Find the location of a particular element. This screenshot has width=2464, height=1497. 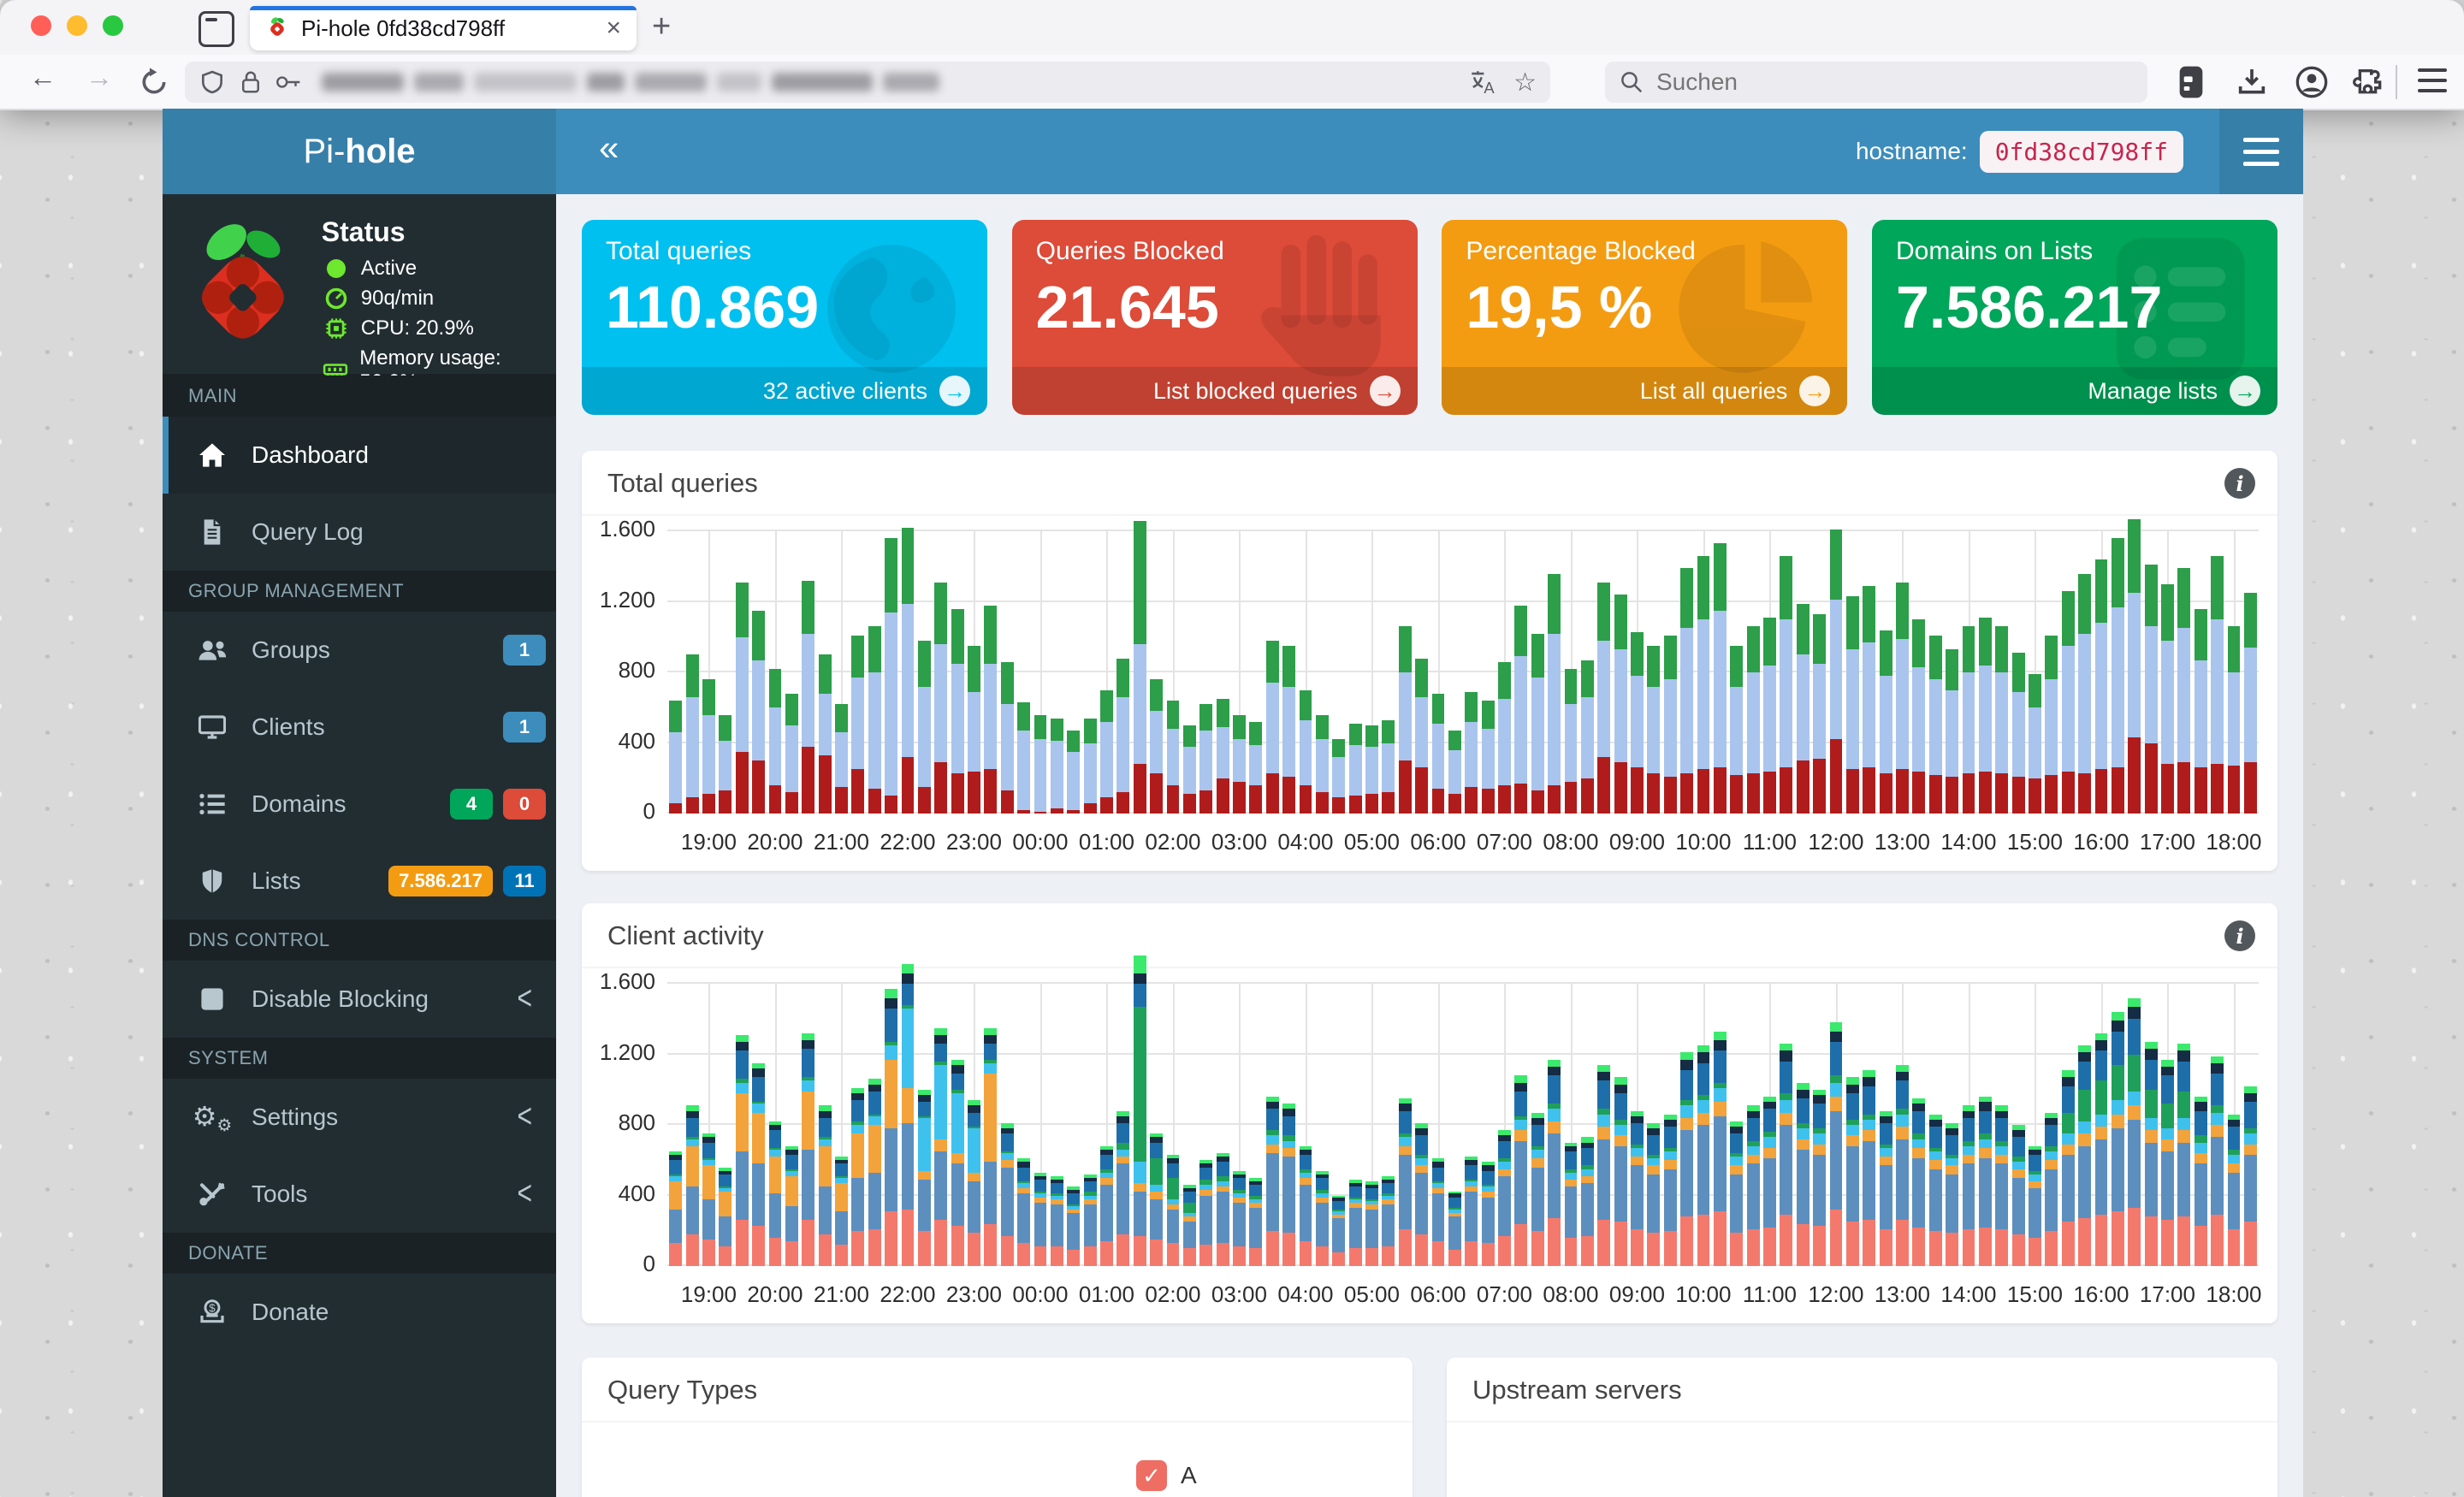

search-bar is located at coordinates (1876, 82).